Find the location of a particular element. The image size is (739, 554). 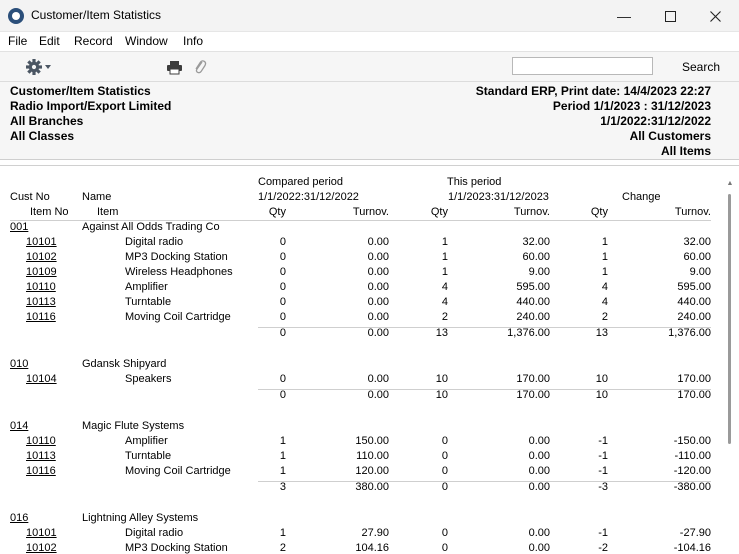

menu-info: Info is located at coordinates (193, 41).